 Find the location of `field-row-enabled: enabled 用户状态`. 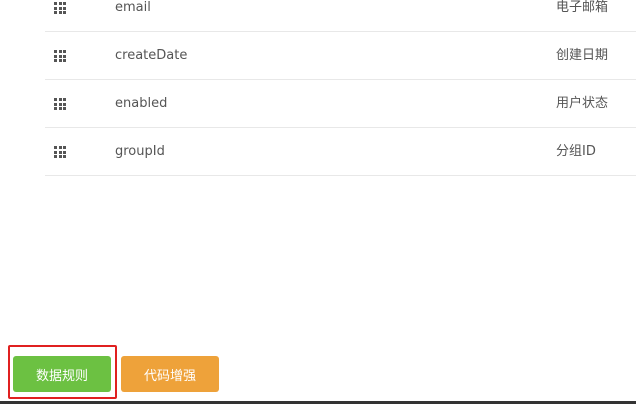

field-row-enabled: enabled 用户状态 is located at coordinates (340, 104).